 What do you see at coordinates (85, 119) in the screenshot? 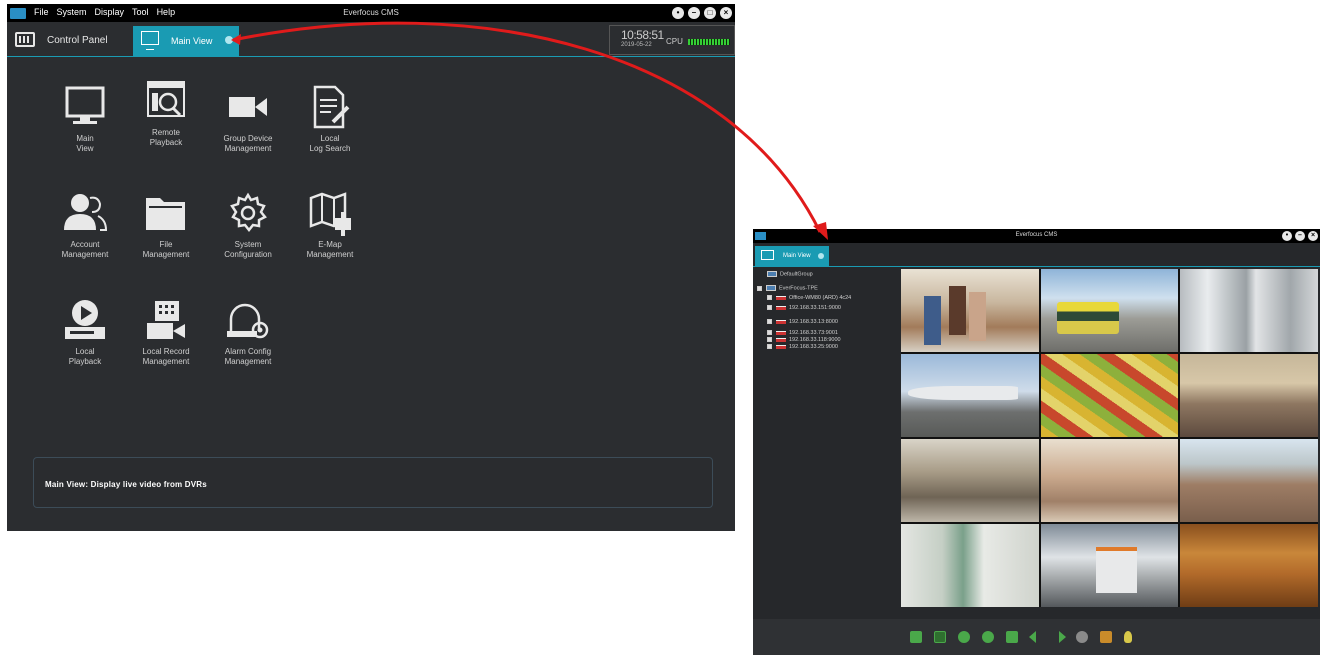
I see `module-main-view: Main View` at bounding box center [85, 119].